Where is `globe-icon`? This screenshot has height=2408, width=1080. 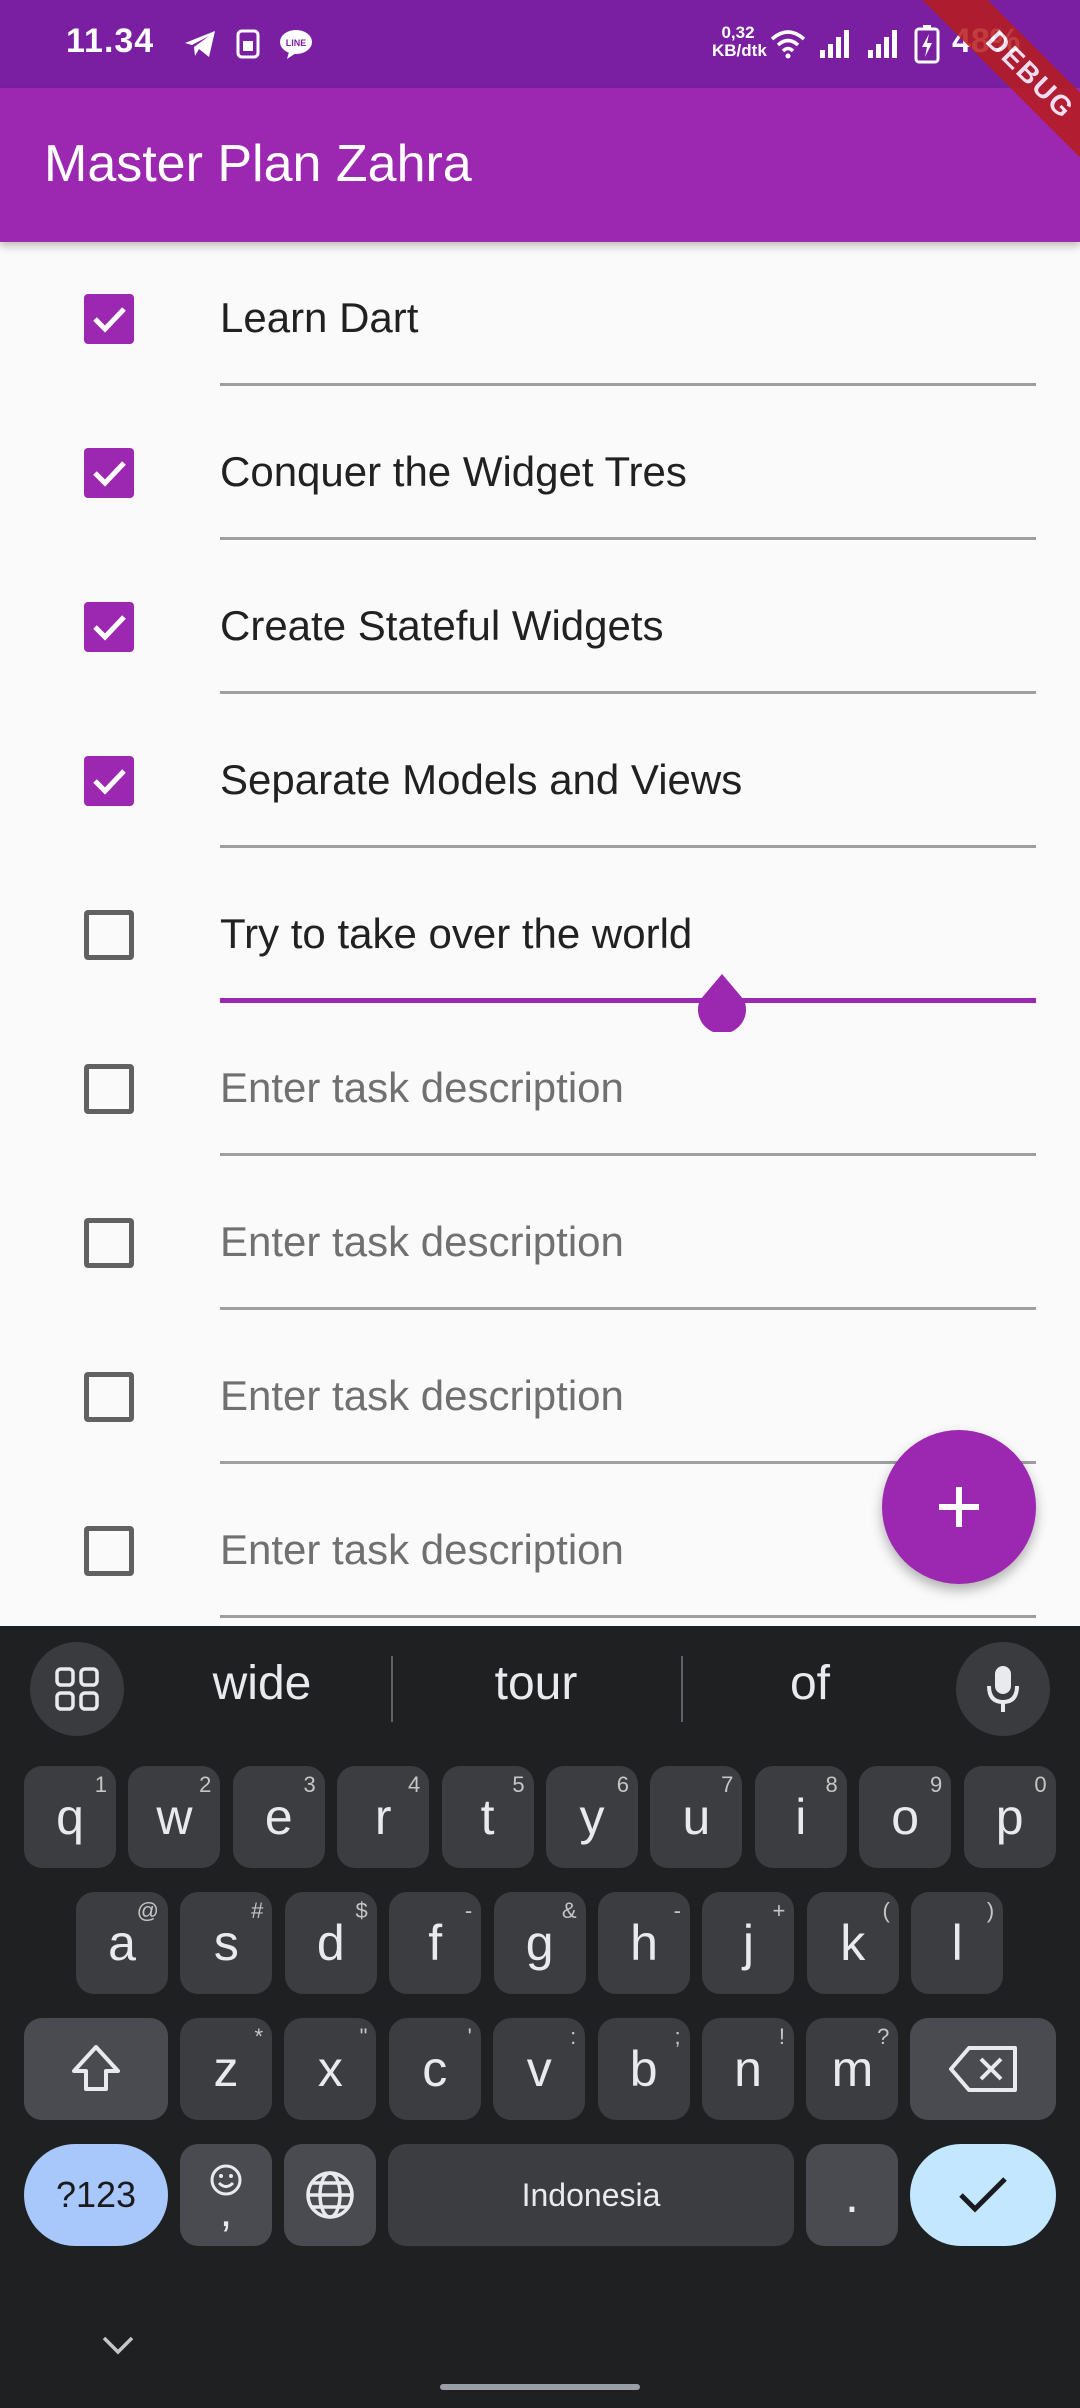
globe-icon is located at coordinates (330, 2195).